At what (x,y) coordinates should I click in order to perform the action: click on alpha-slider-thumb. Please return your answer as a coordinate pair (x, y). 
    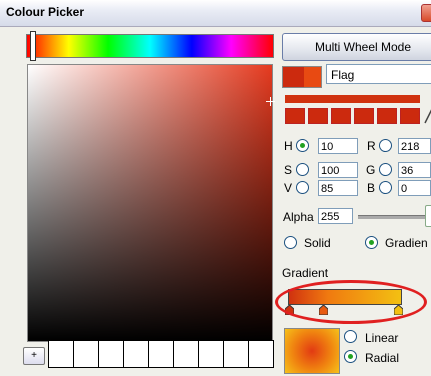
    Looking at the image, I should click on (428, 216).